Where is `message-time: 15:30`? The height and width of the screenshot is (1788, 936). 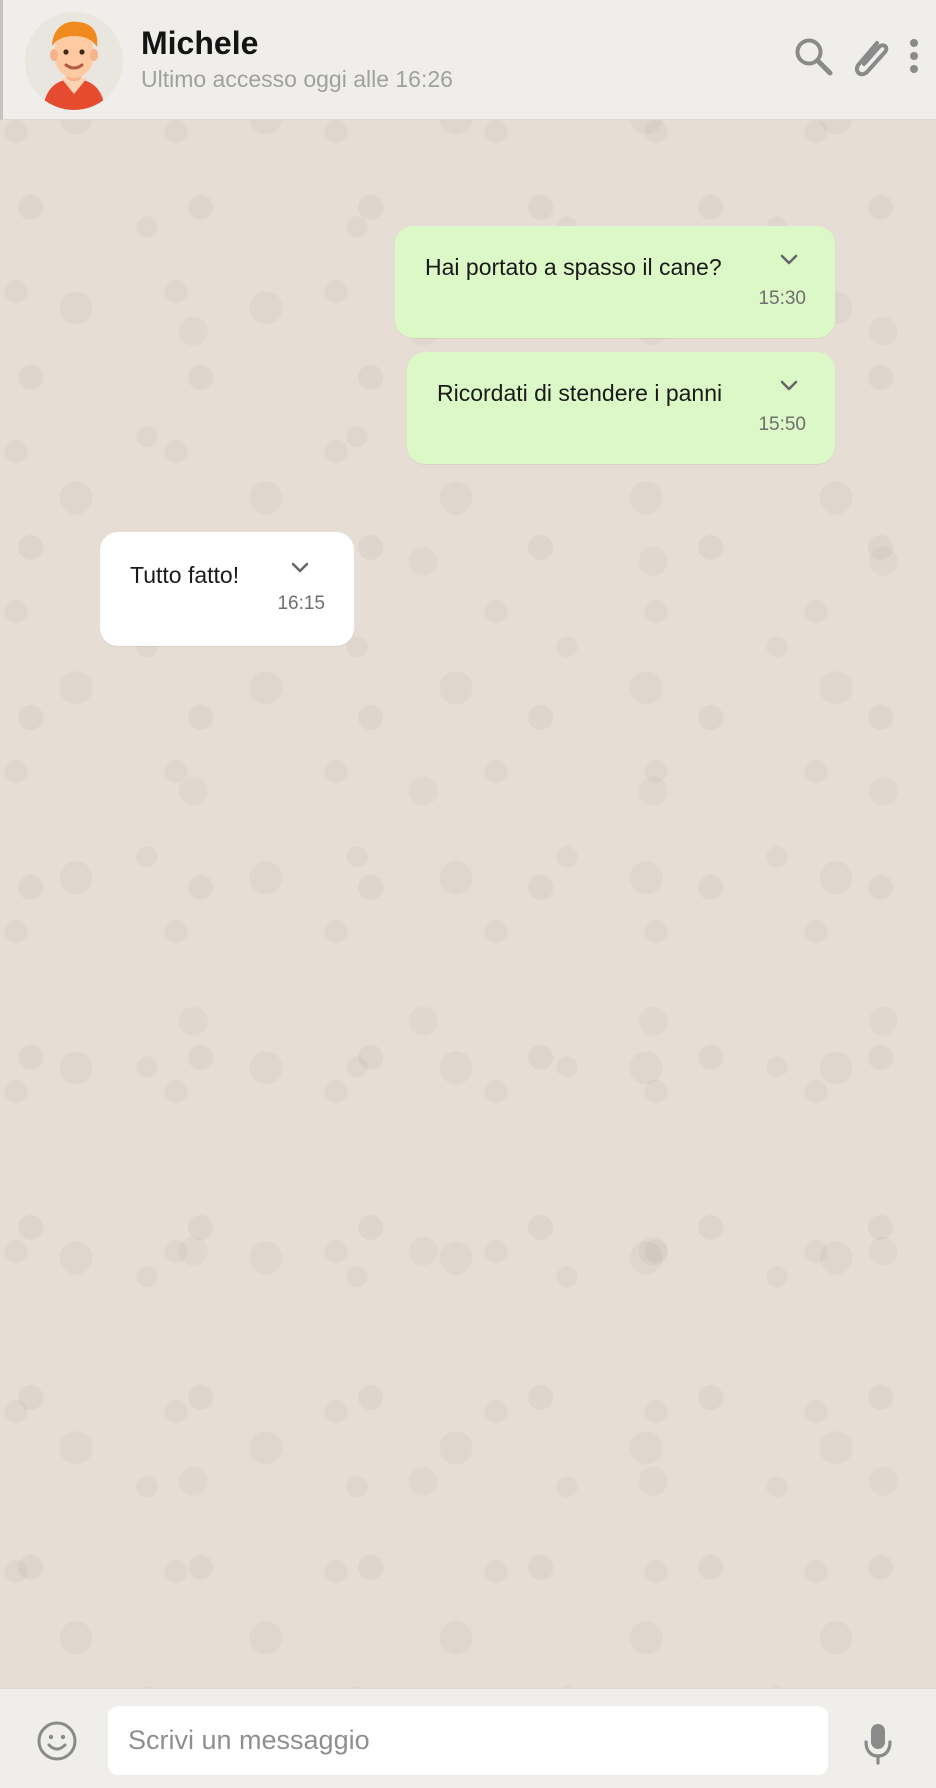 message-time: 15:30 is located at coordinates (782, 298).